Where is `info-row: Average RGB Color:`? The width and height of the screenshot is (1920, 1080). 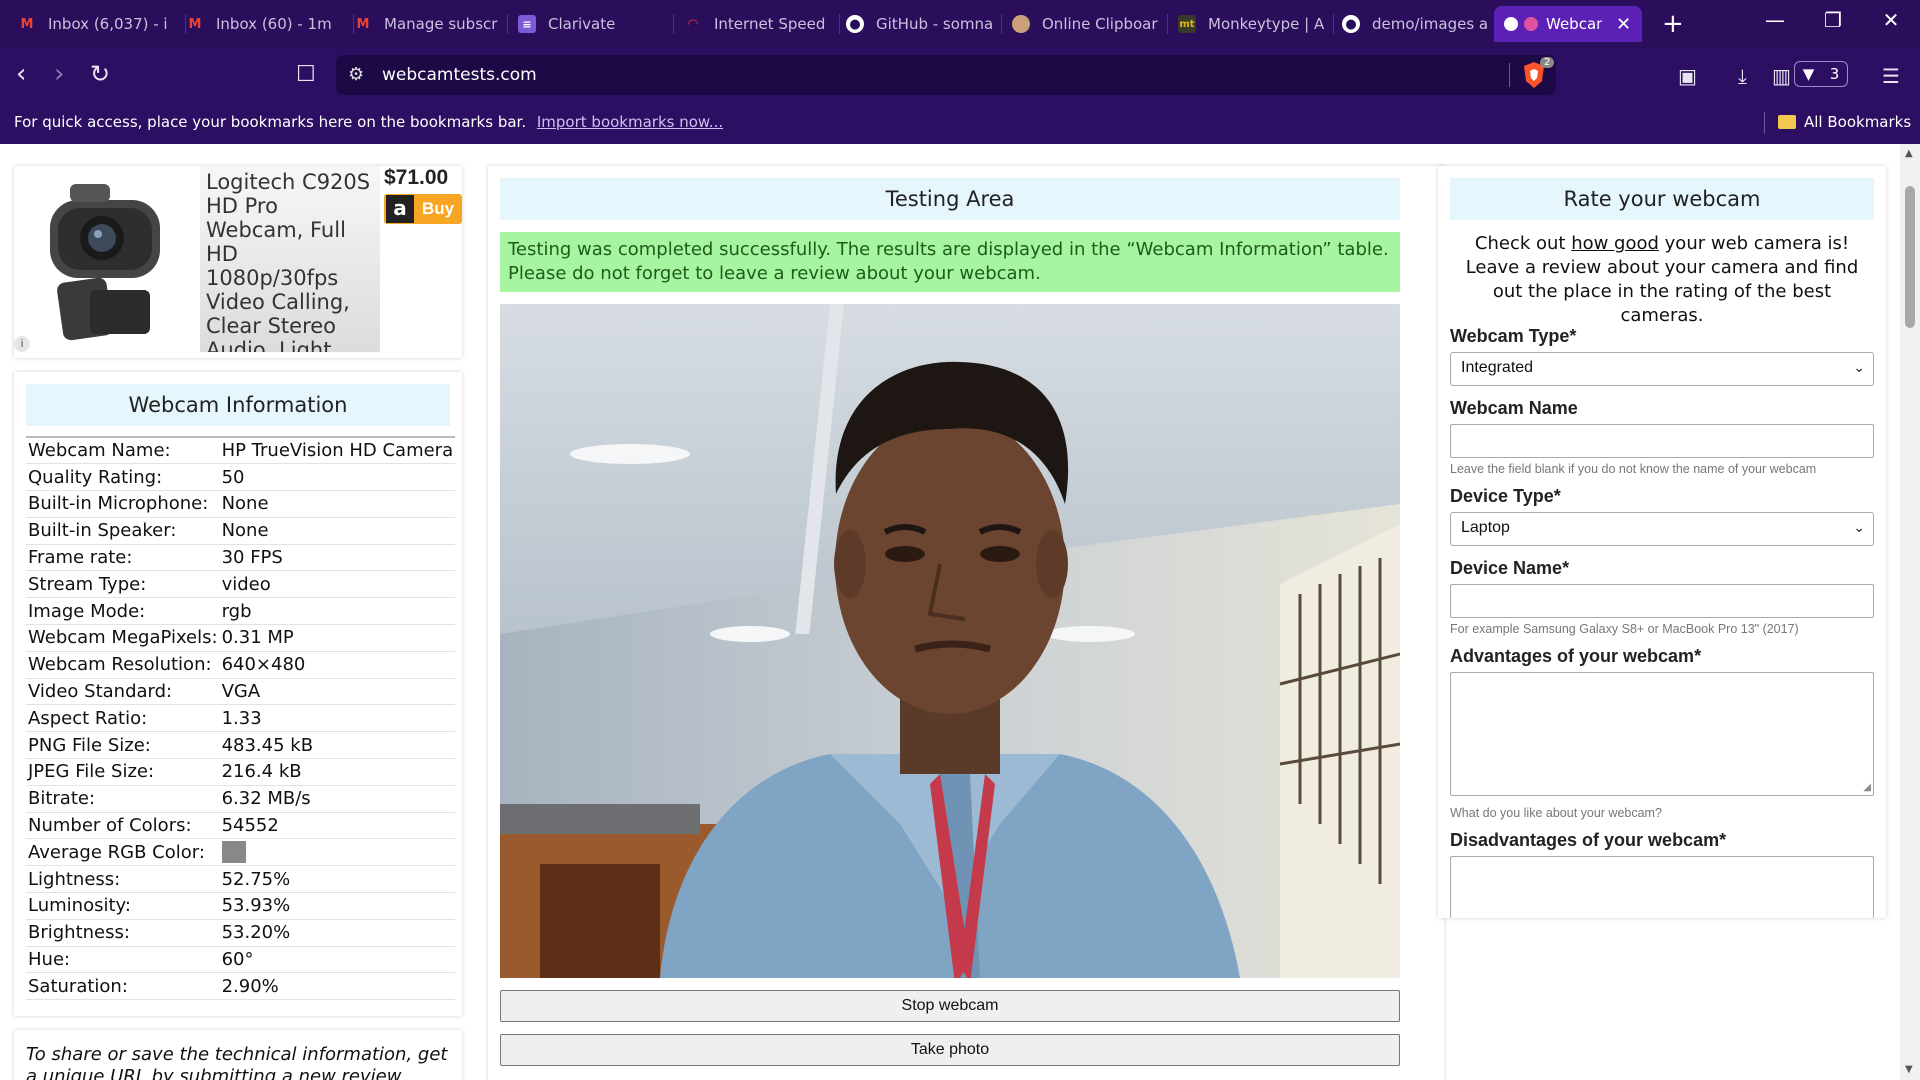
info-row: Average RGB Color: is located at coordinates (241, 852).